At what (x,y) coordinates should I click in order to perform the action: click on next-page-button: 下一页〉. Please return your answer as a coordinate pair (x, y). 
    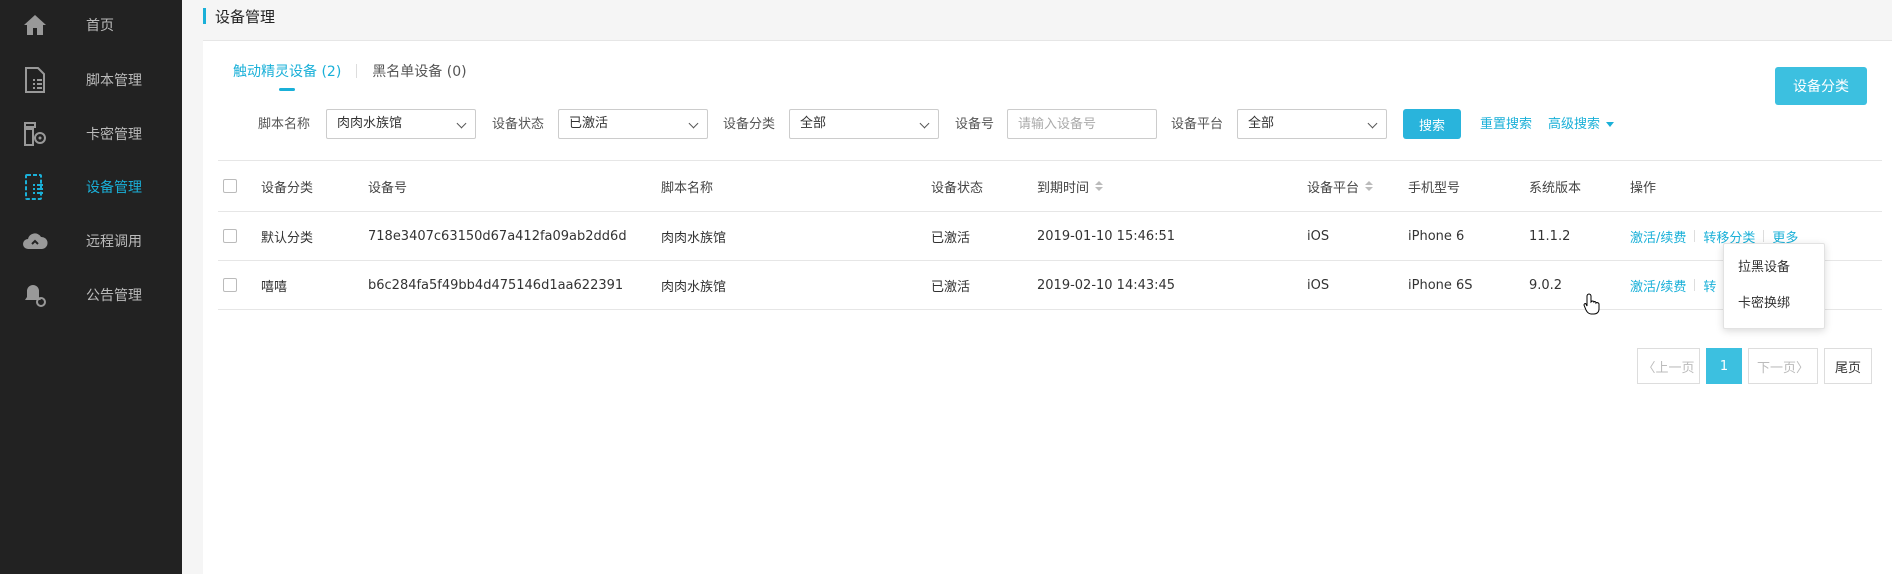
    Looking at the image, I should click on (1783, 366).